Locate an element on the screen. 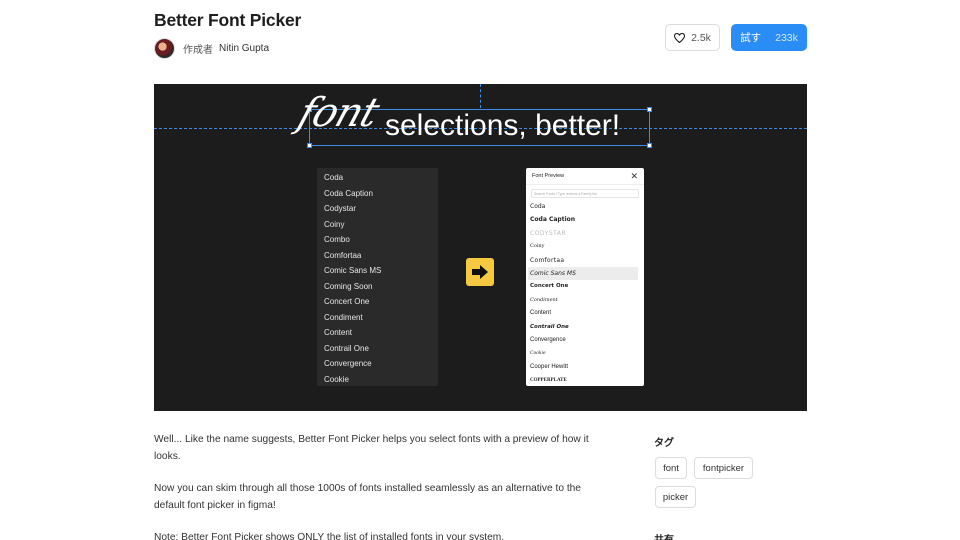 Image resolution: width=960 pixels, height=540 pixels. hero-script-word: font is located at coordinates (338, 113).